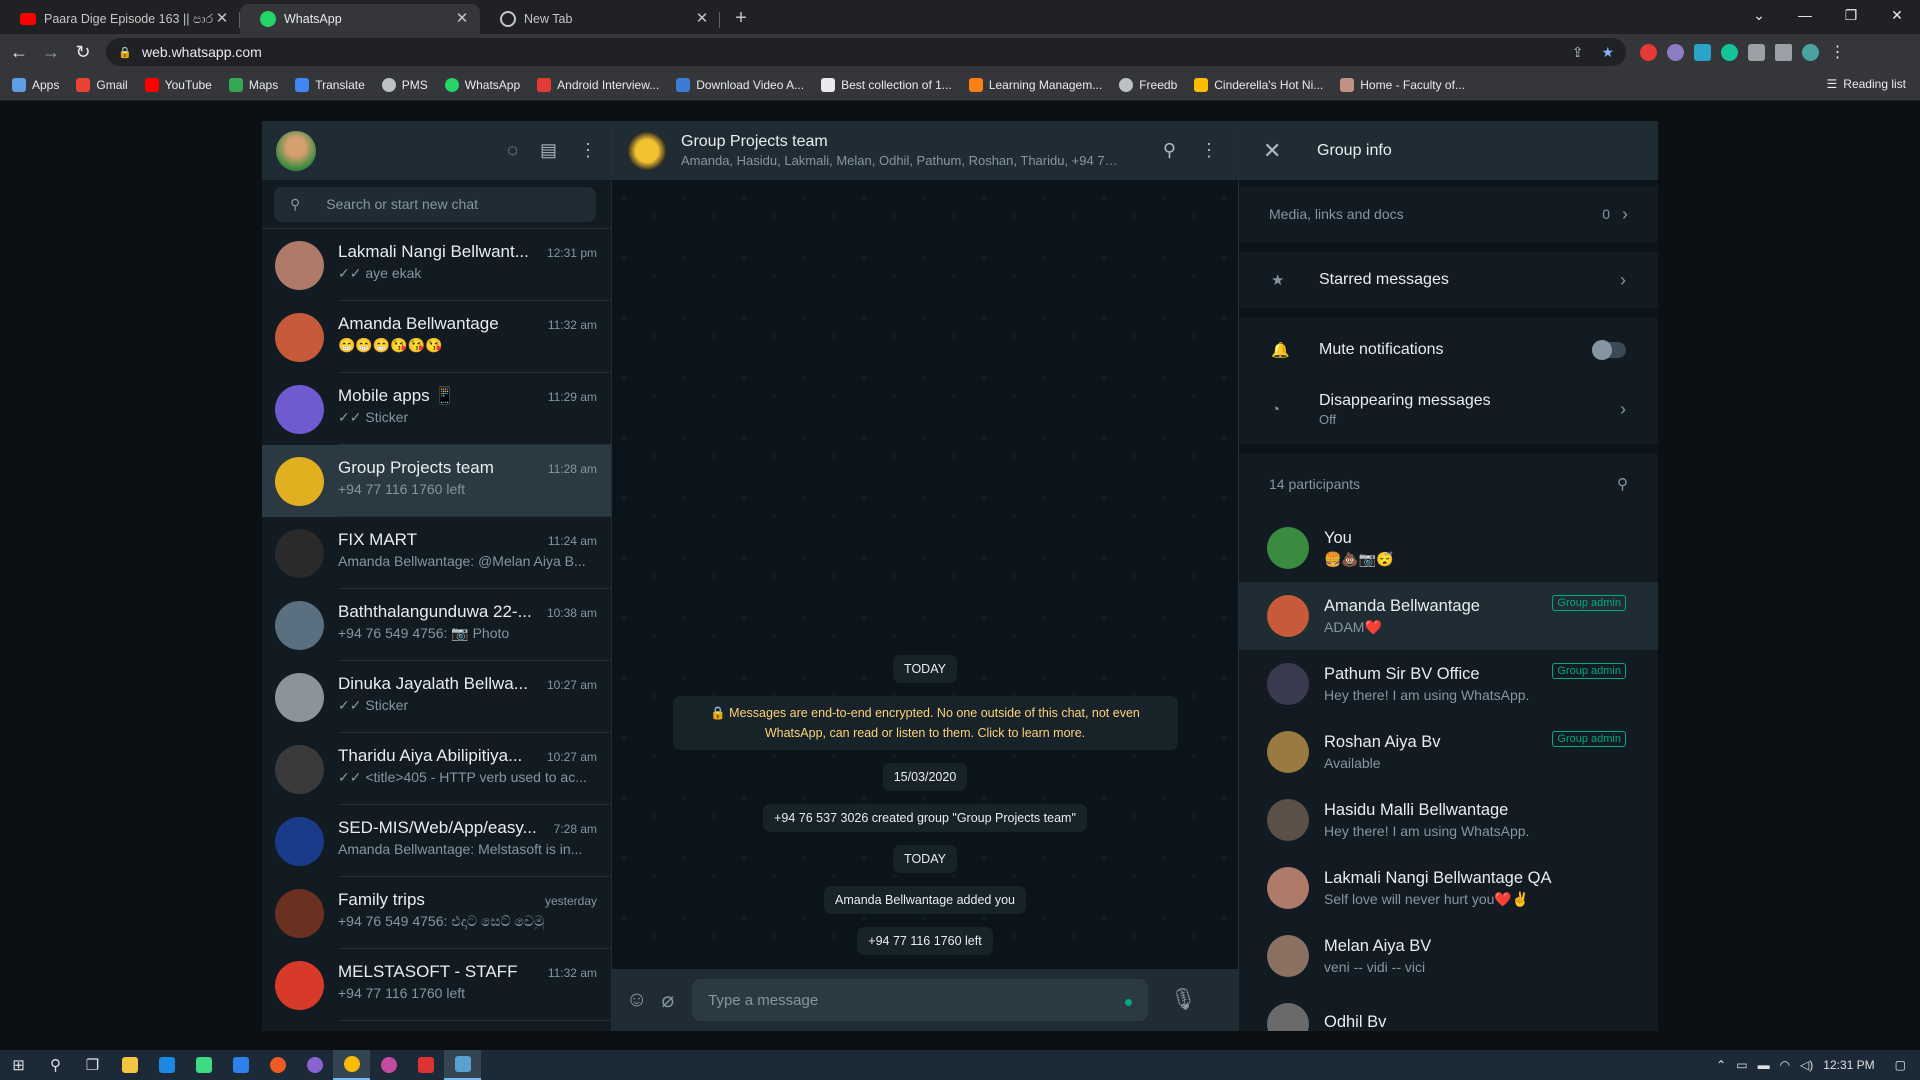 This screenshot has width=1920, height=1080. What do you see at coordinates (1848, 1065) in the screenshot?
I see `clock: 12:31 PM` at bounding box center [1848, 1065].